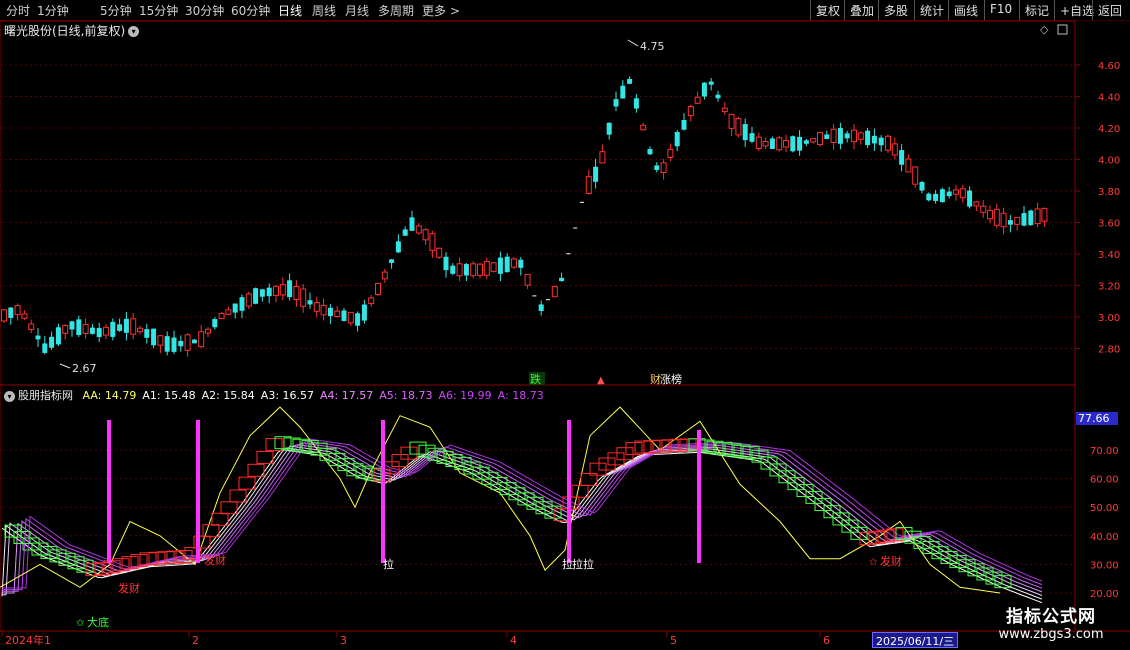 The height and width of the screenshot is (650, 1130). What do you see at coordinates (535, 379) in the screenshot?
I see `badge-fall: 跌` at bounding box center [535, 379].